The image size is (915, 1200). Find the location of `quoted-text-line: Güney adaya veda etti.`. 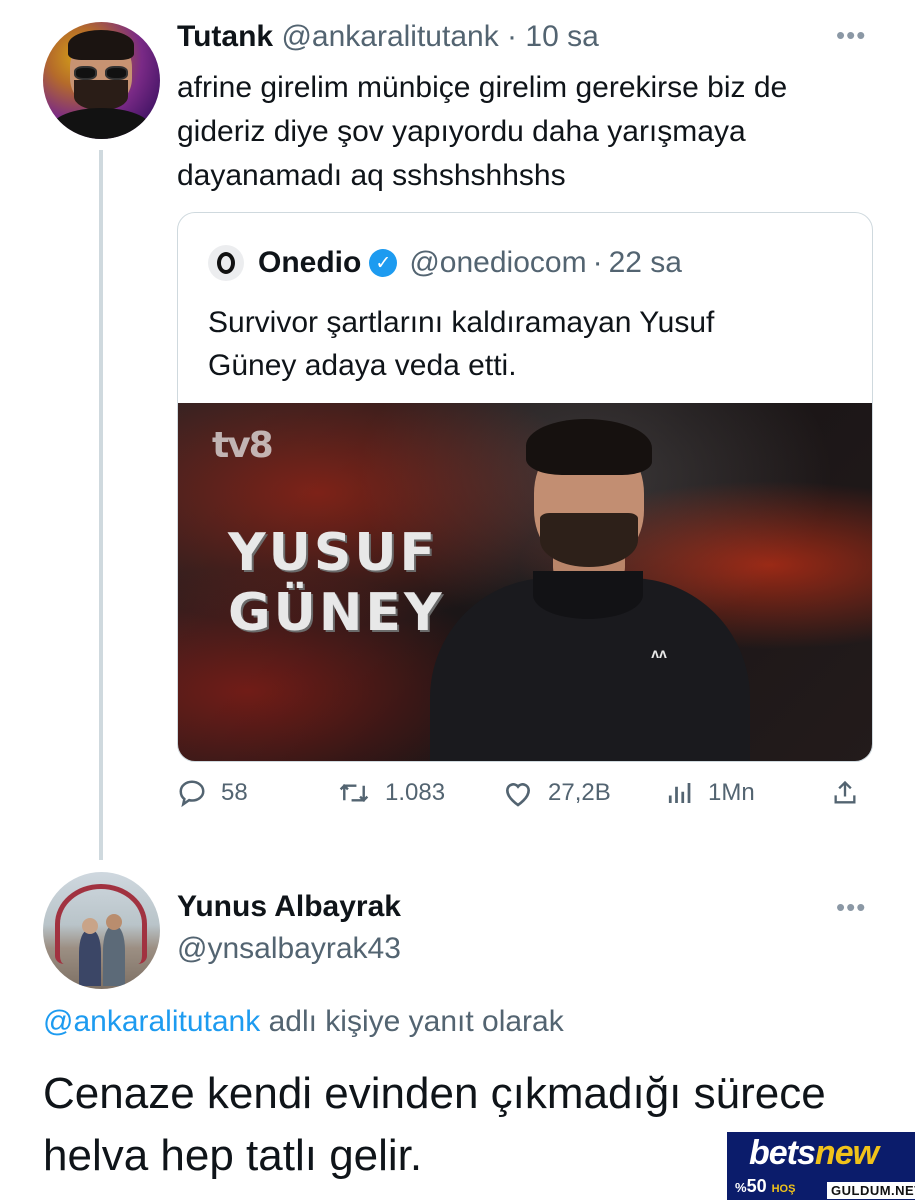

quoted-text-line: Güney adaya veda etti. is located at coordinates (362, 365).